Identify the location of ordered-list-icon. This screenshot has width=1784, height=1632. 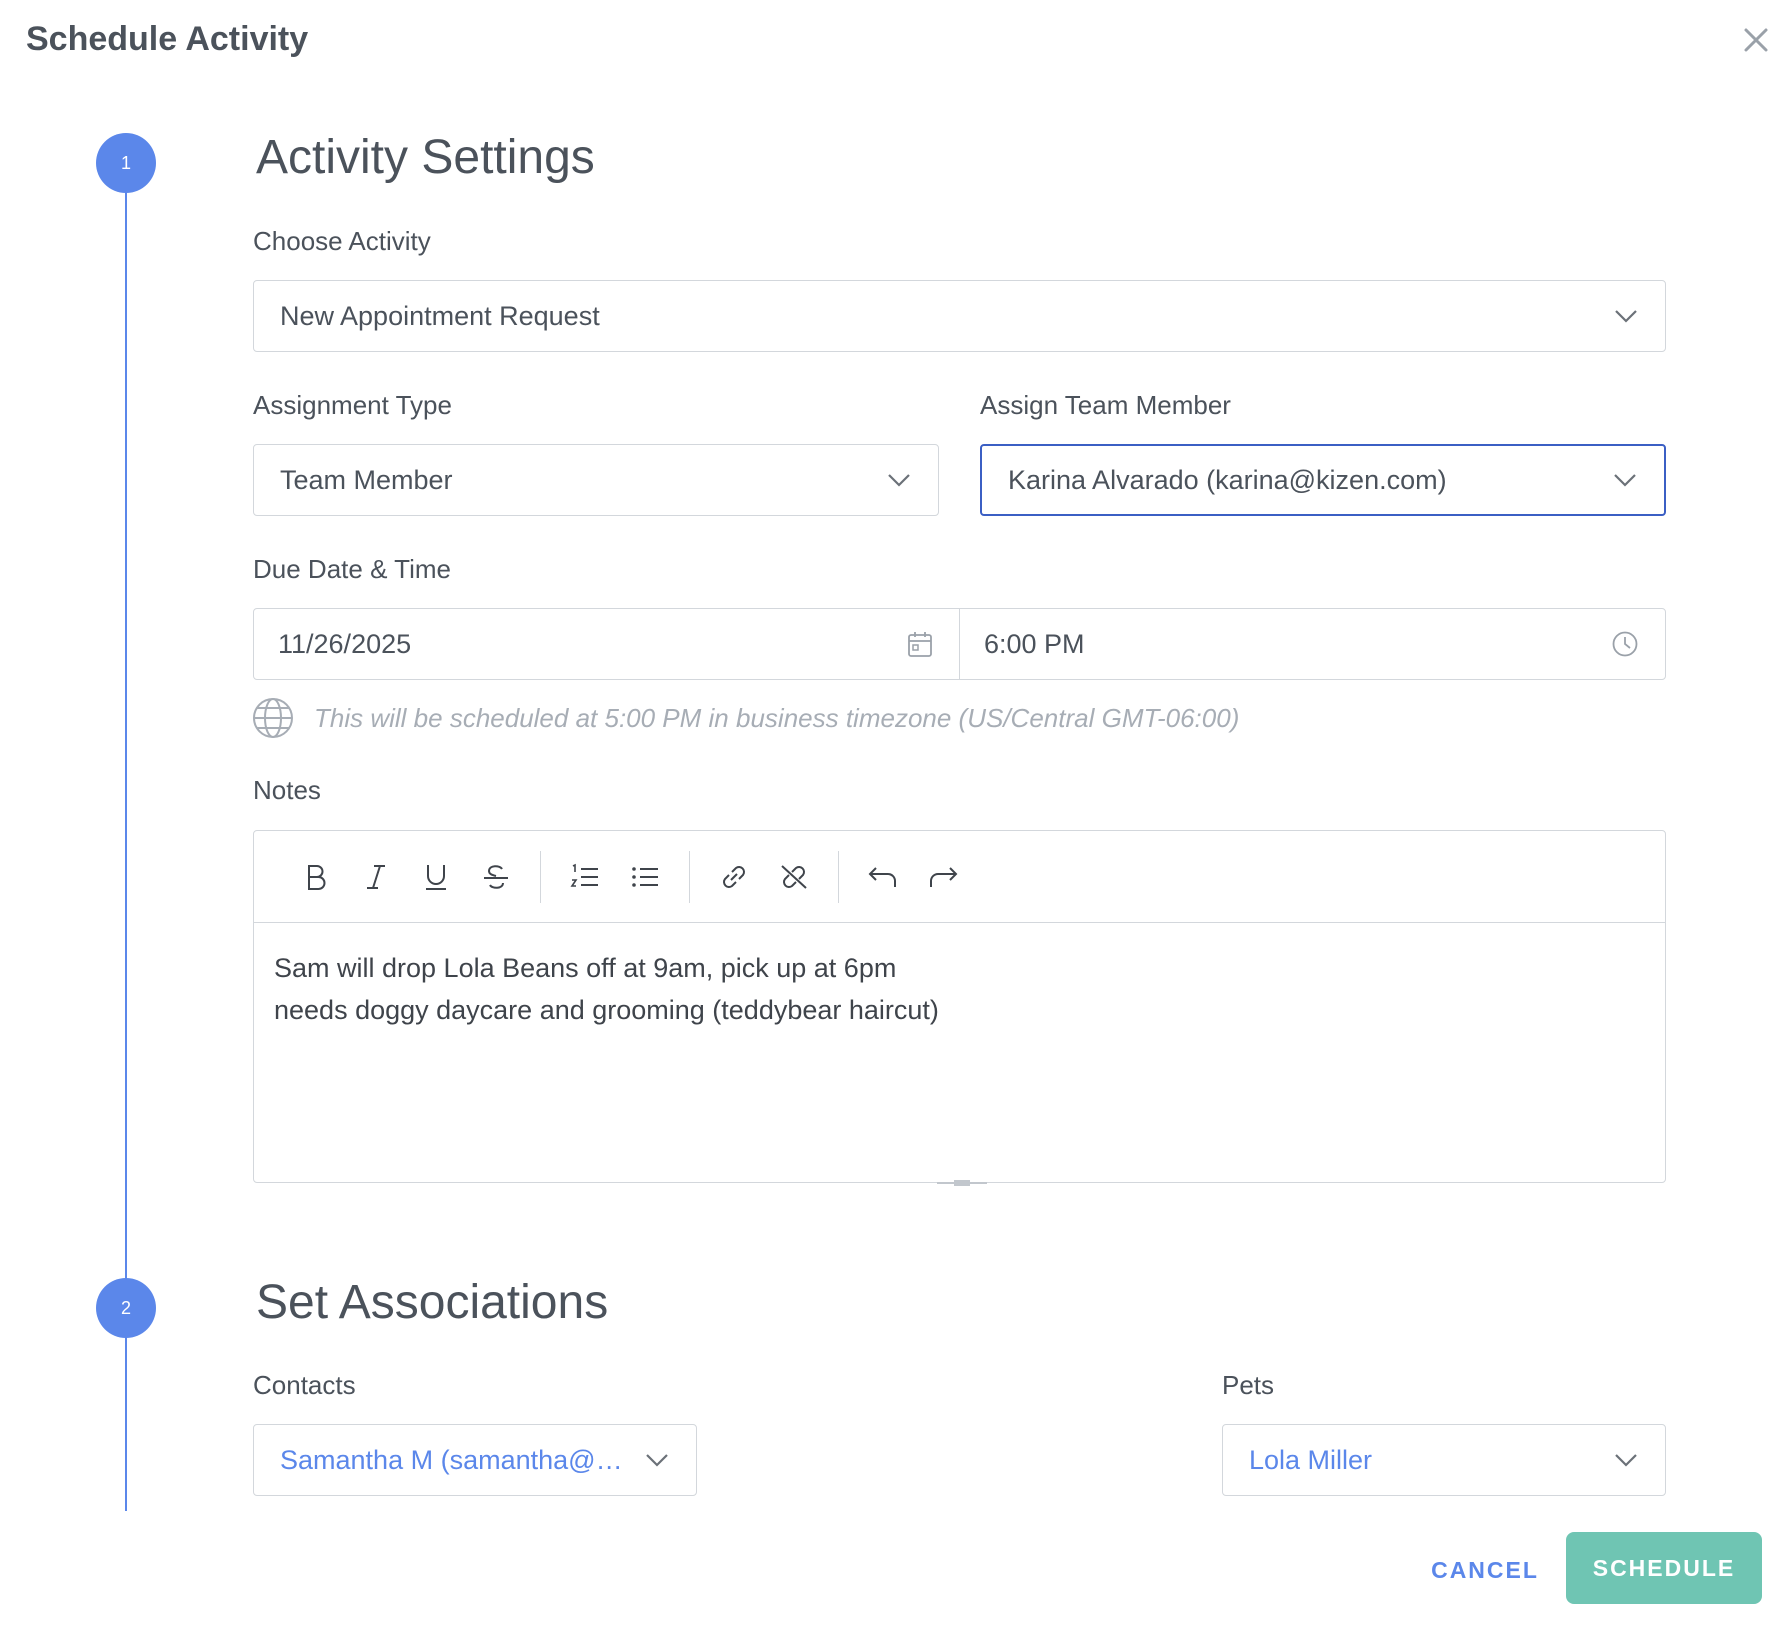
(585, 877).